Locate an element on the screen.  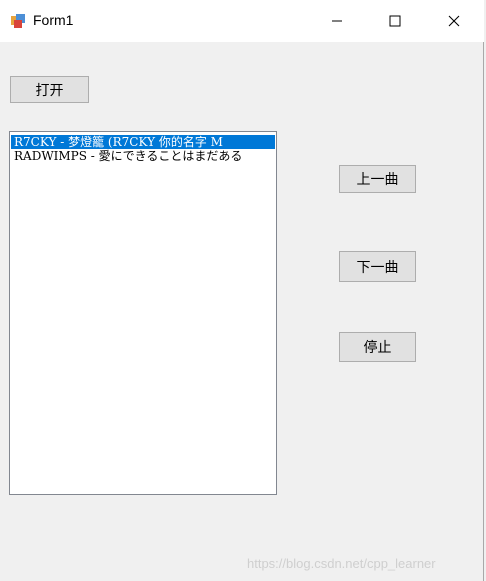
minimize-icon is located at coordinates (337, 21).